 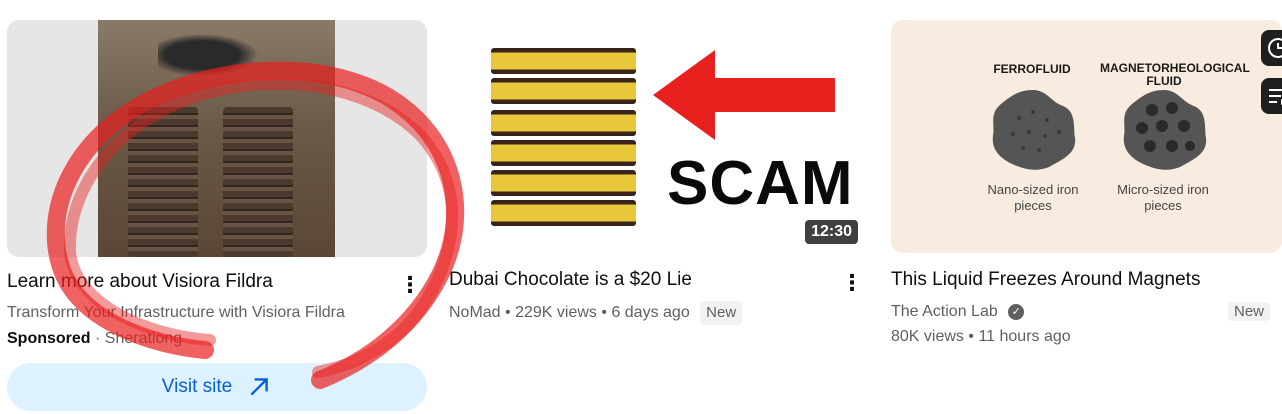 What do you see at coordinates (1045, 280) in the screenshot?
I see `video-title: This Liquid Freezes Around Magnets` at bounding box center [1045, 280].